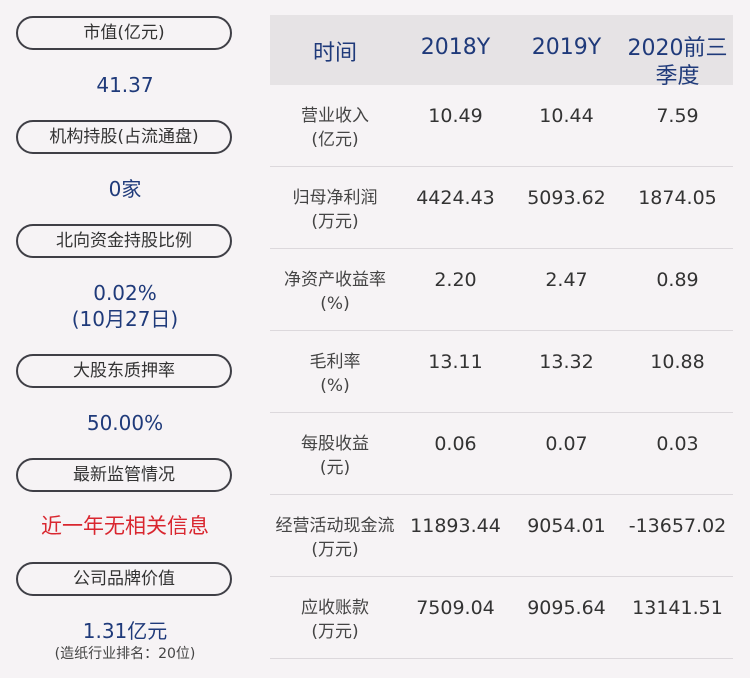 Image resolution: width=750 pixels, height=678 pixels. I want to click on row-name: 经营活动现金流, so click(335, 526).